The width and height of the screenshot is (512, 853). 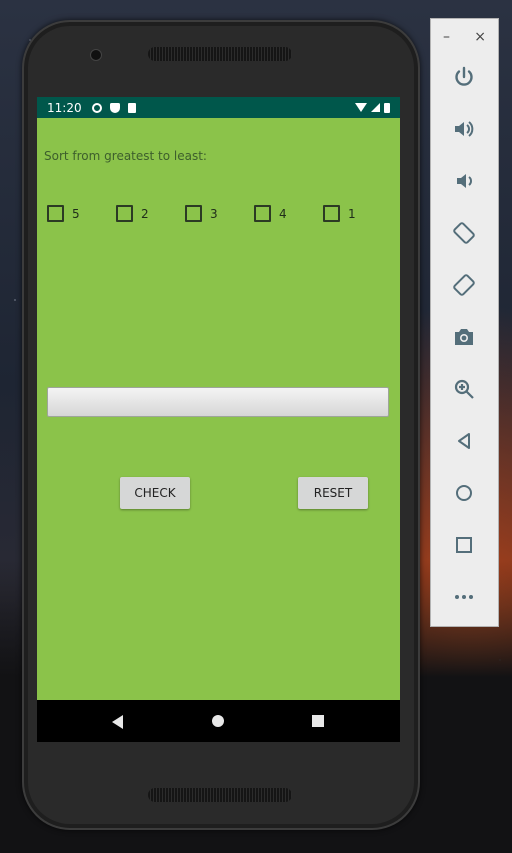 I want to click on shield-icon, so click(x=114, y=107).